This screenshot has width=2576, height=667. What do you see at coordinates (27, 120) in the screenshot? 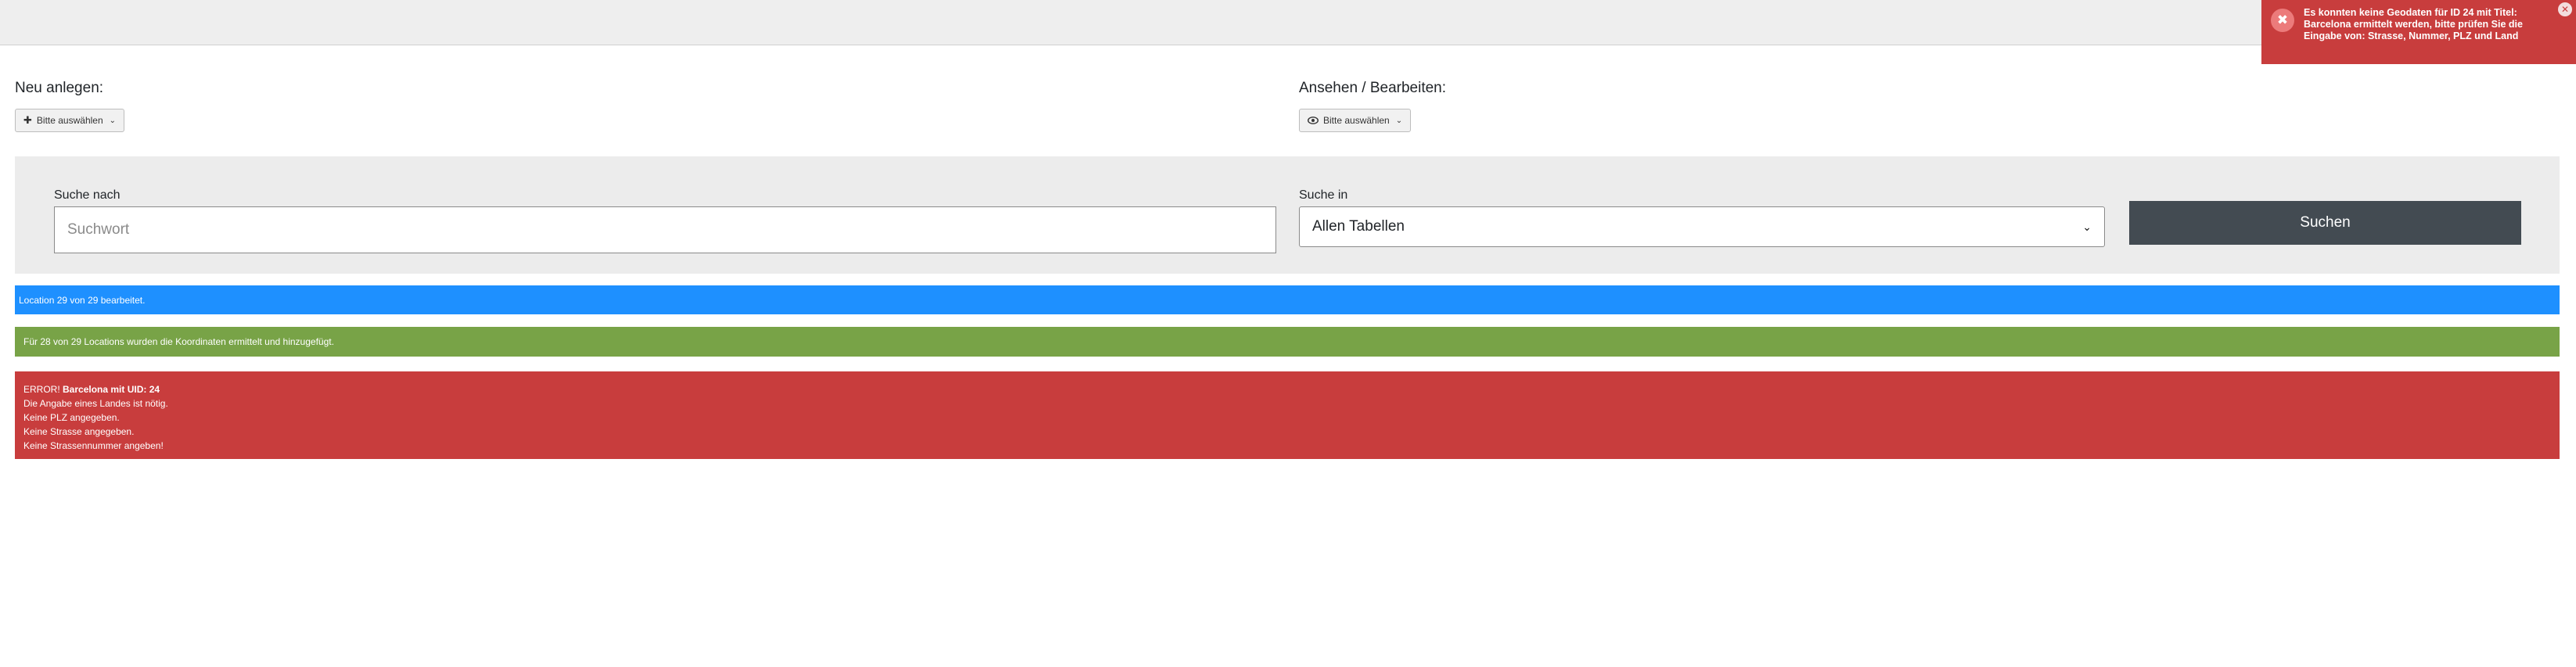
I see `plus-icon: ✚` at bounding box center [27, 120].